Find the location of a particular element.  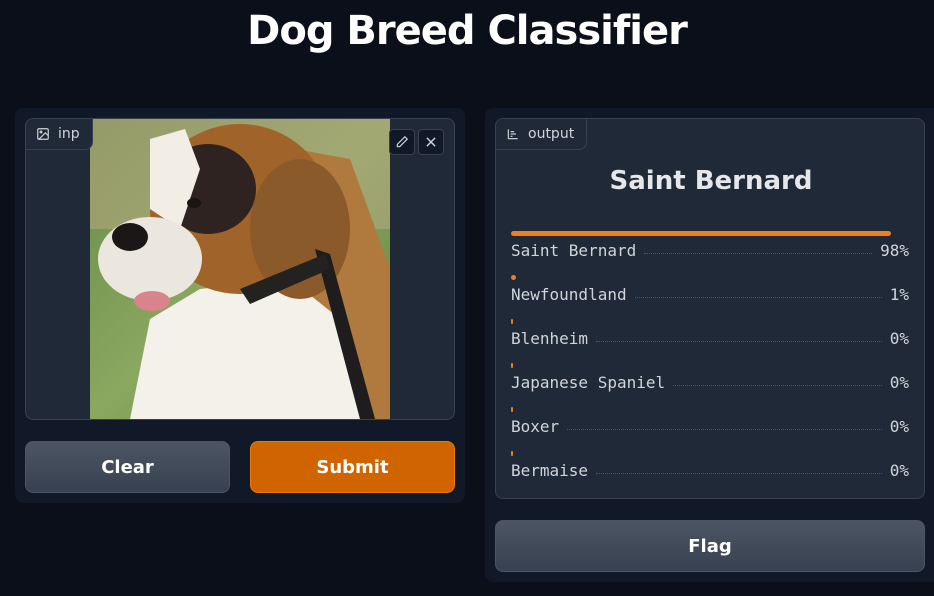

output-label: output is located at coordinates (542, 134).